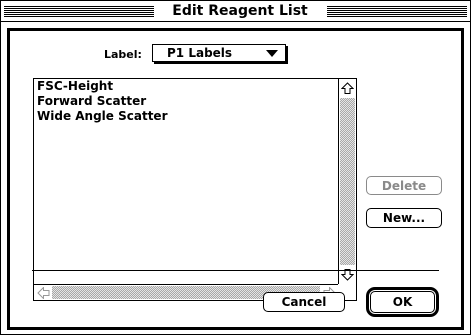 The height and width of the screenshot is (335, 471). I want to click on title-bar-stripes-right, so click(397, 11).